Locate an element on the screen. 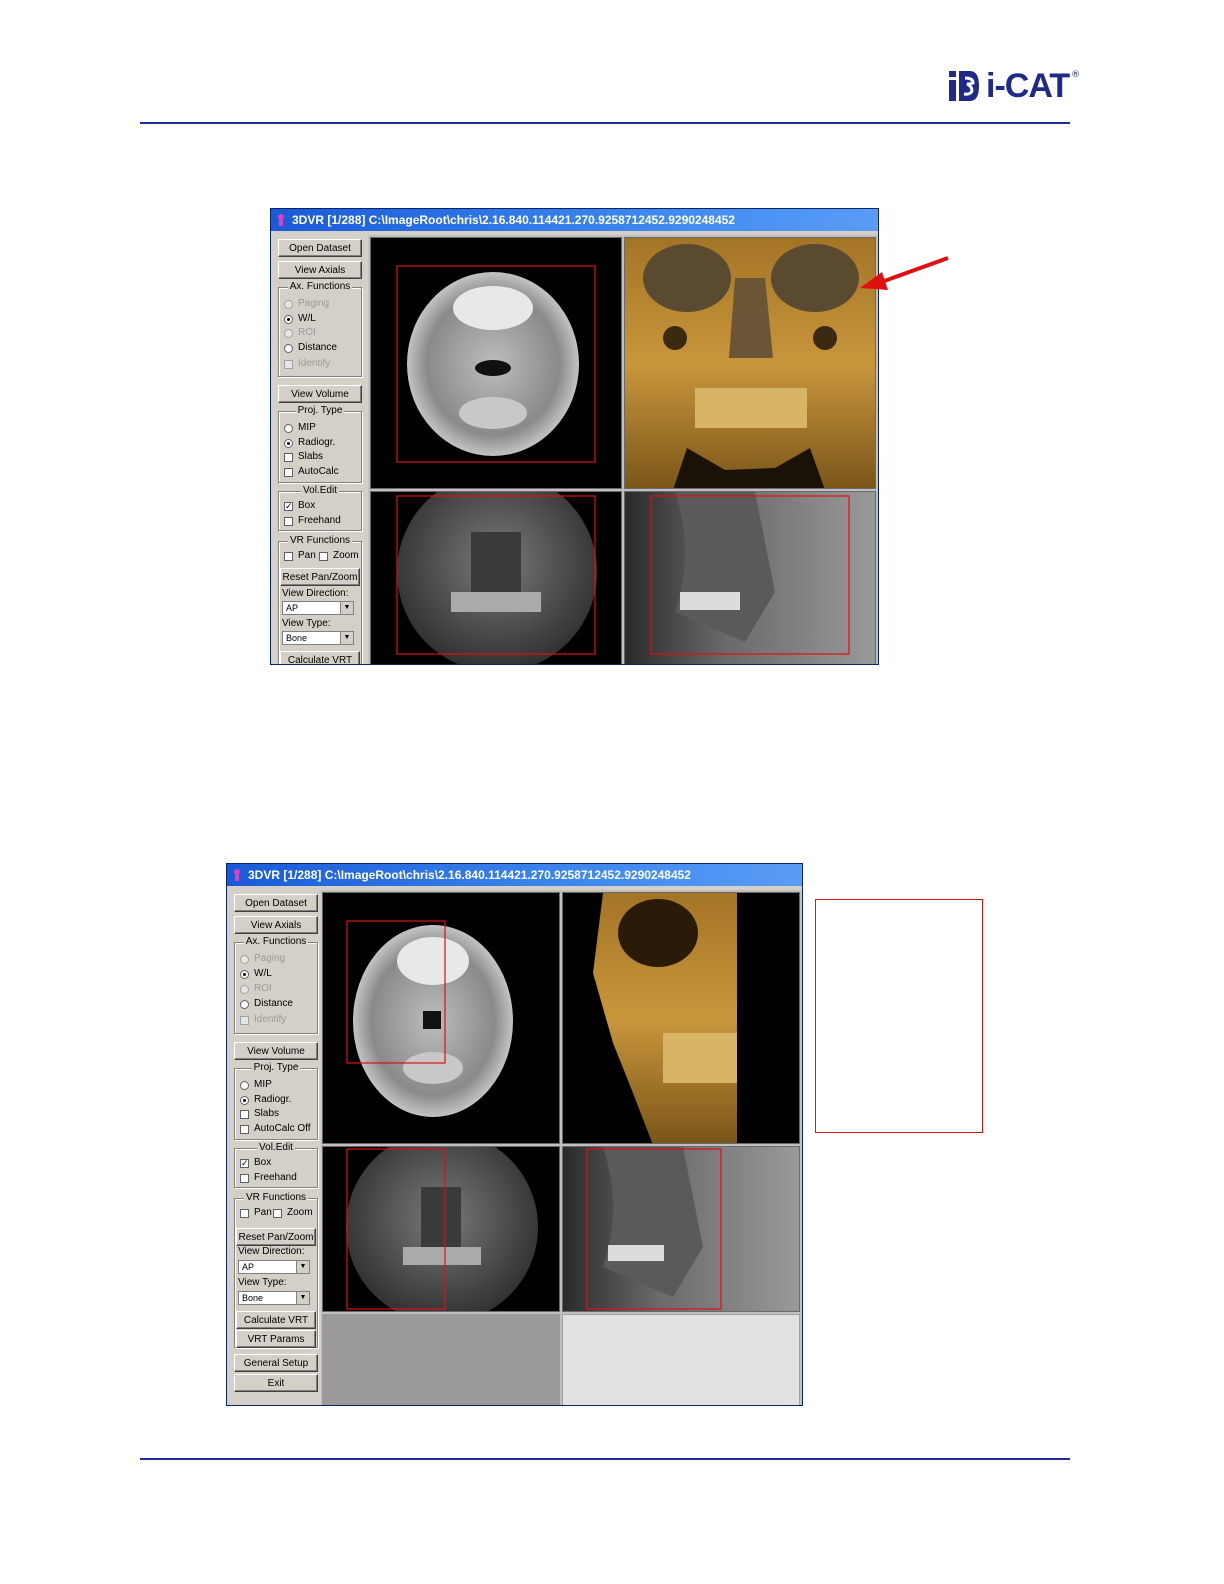 Image resolution: width=1224 pixels, height=1584 pixels. proj-type-group: Proj. Type MIP Radiogr. Slabs AutoCalc is located at coordinates (320, 444).